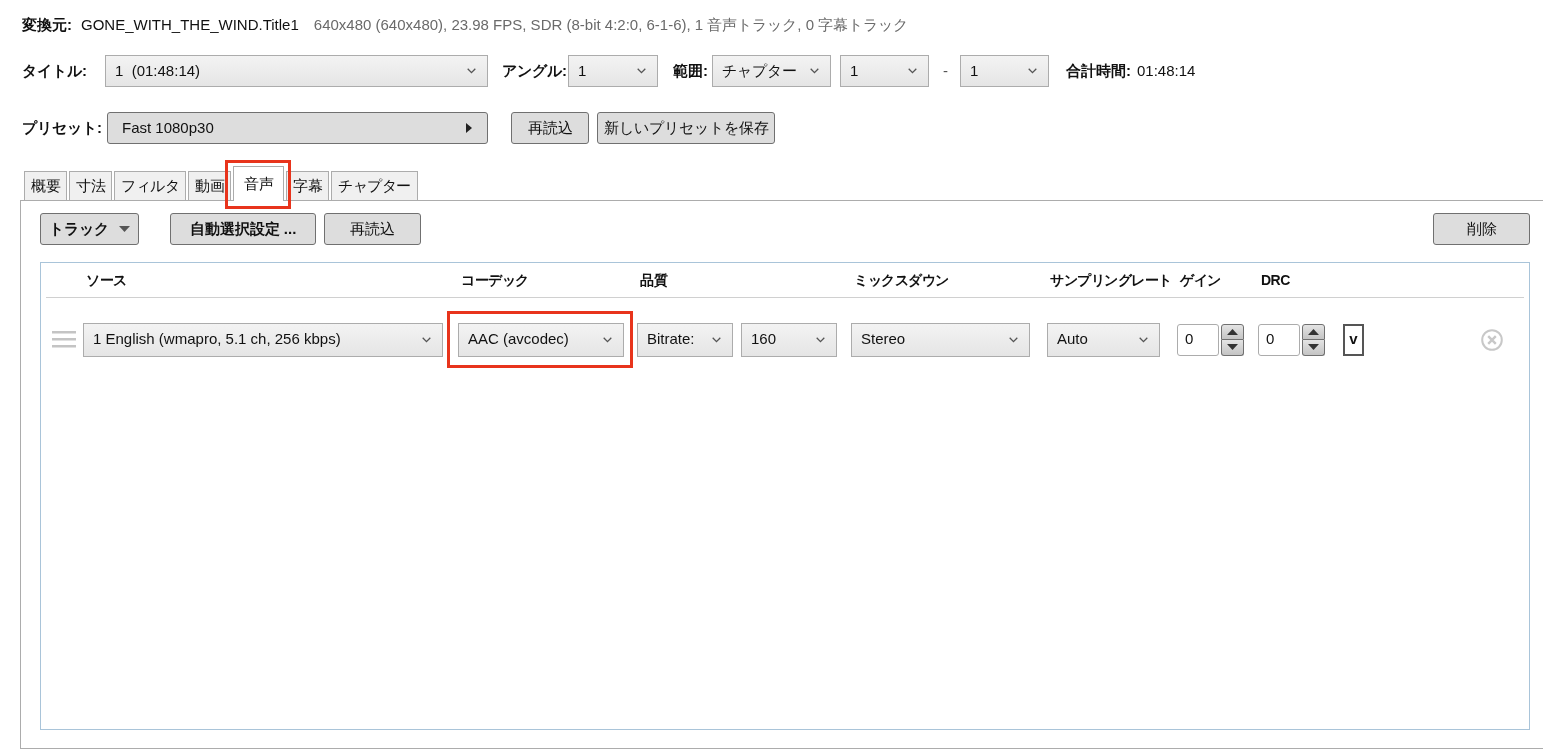 Image resolution: width=1543 pixels, height=754 pixels. What do you see at coordinates (1198, 339) in the screenshot?
I see `gain-input: 0` at bounding box center [1198, 339].